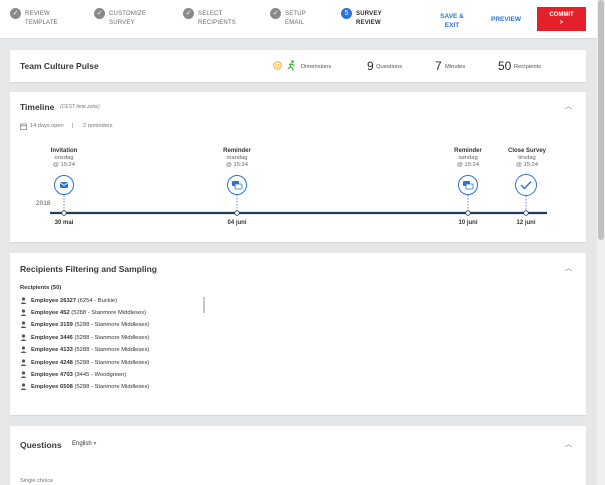 Image resolution: width=605 pixels, height=485 pixels. I want to click on recipient-detail: (6254 - Buckie), so click(97, 301).